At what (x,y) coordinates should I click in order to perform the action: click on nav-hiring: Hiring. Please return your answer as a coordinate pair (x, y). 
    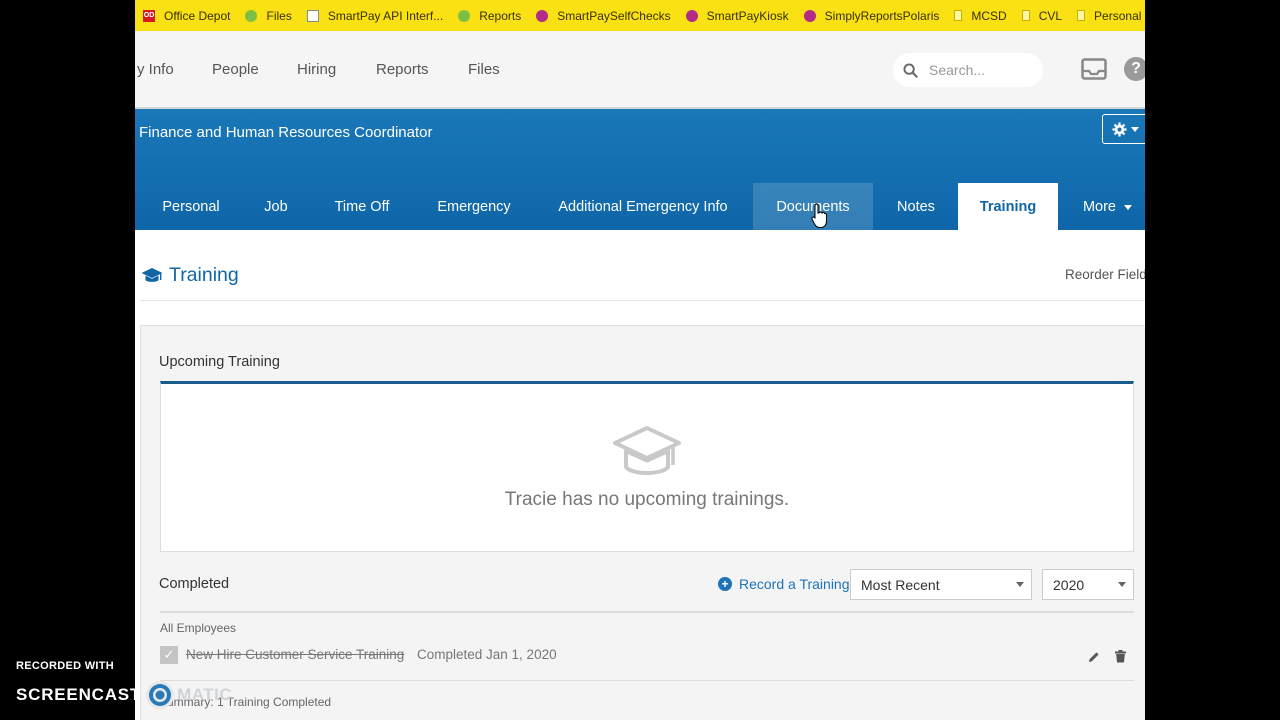
    Looking at the image, I should click on (316, 69).